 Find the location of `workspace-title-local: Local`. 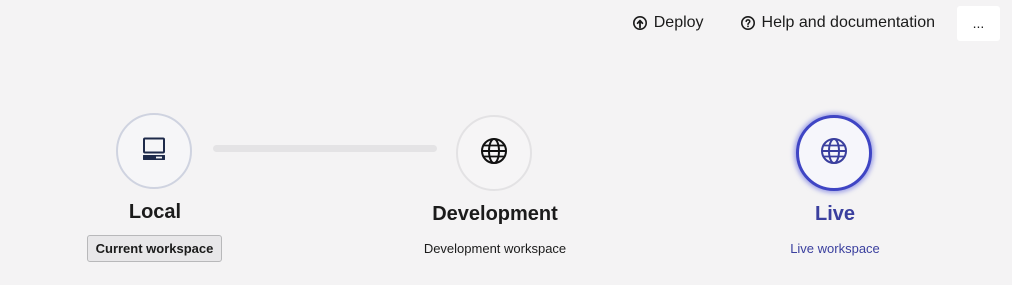

workspace-title-local: Local is located at coordinates (155, 212).